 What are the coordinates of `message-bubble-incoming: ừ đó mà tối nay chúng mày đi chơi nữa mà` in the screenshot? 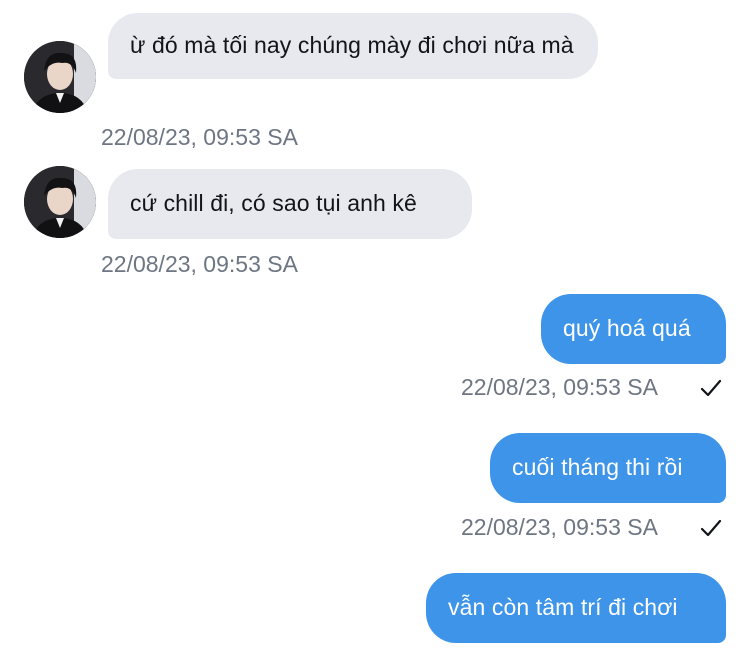 It's located at (353, 46).